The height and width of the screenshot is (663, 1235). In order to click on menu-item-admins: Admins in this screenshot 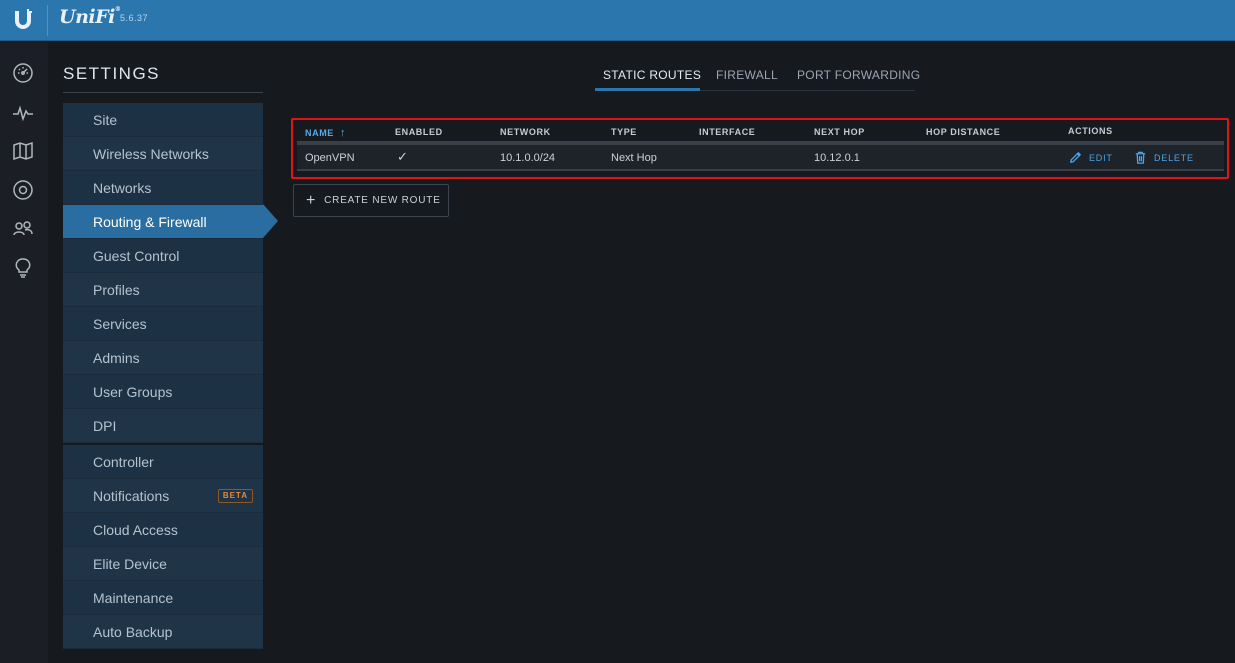, I will do `click(163, 358)`.